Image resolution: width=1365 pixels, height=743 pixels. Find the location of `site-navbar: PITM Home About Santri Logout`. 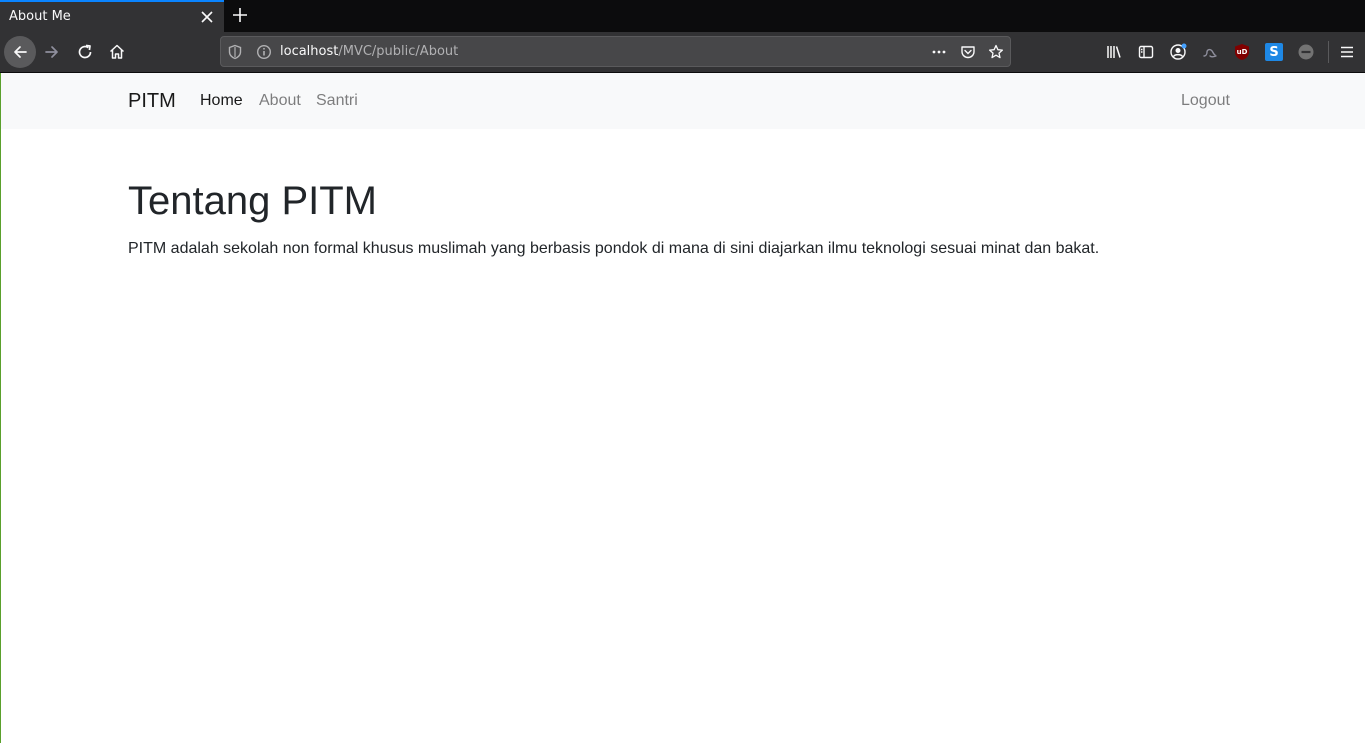

site-navbar: PITM Home About Santri Logout is located at coordinates (683, 101).